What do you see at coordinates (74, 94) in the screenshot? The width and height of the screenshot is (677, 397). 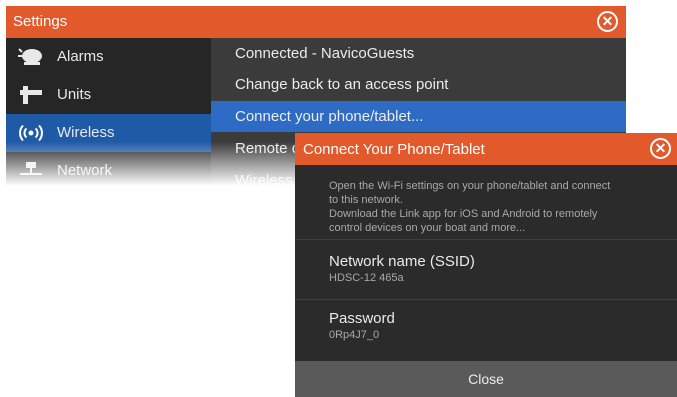 I see `sidebar-item-label: Units` at bounding box center [74, 94].